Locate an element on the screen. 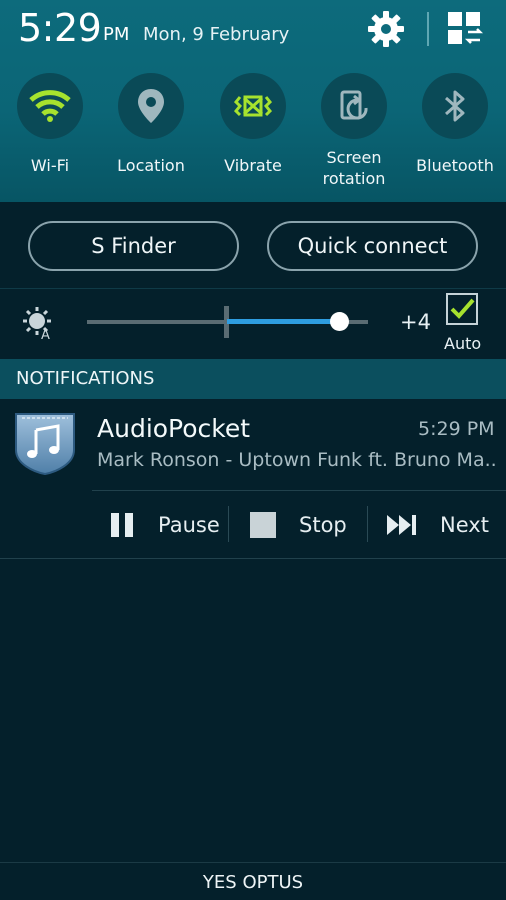 The image size is (506, 900). status-divider is located at coordinates (428, 29).